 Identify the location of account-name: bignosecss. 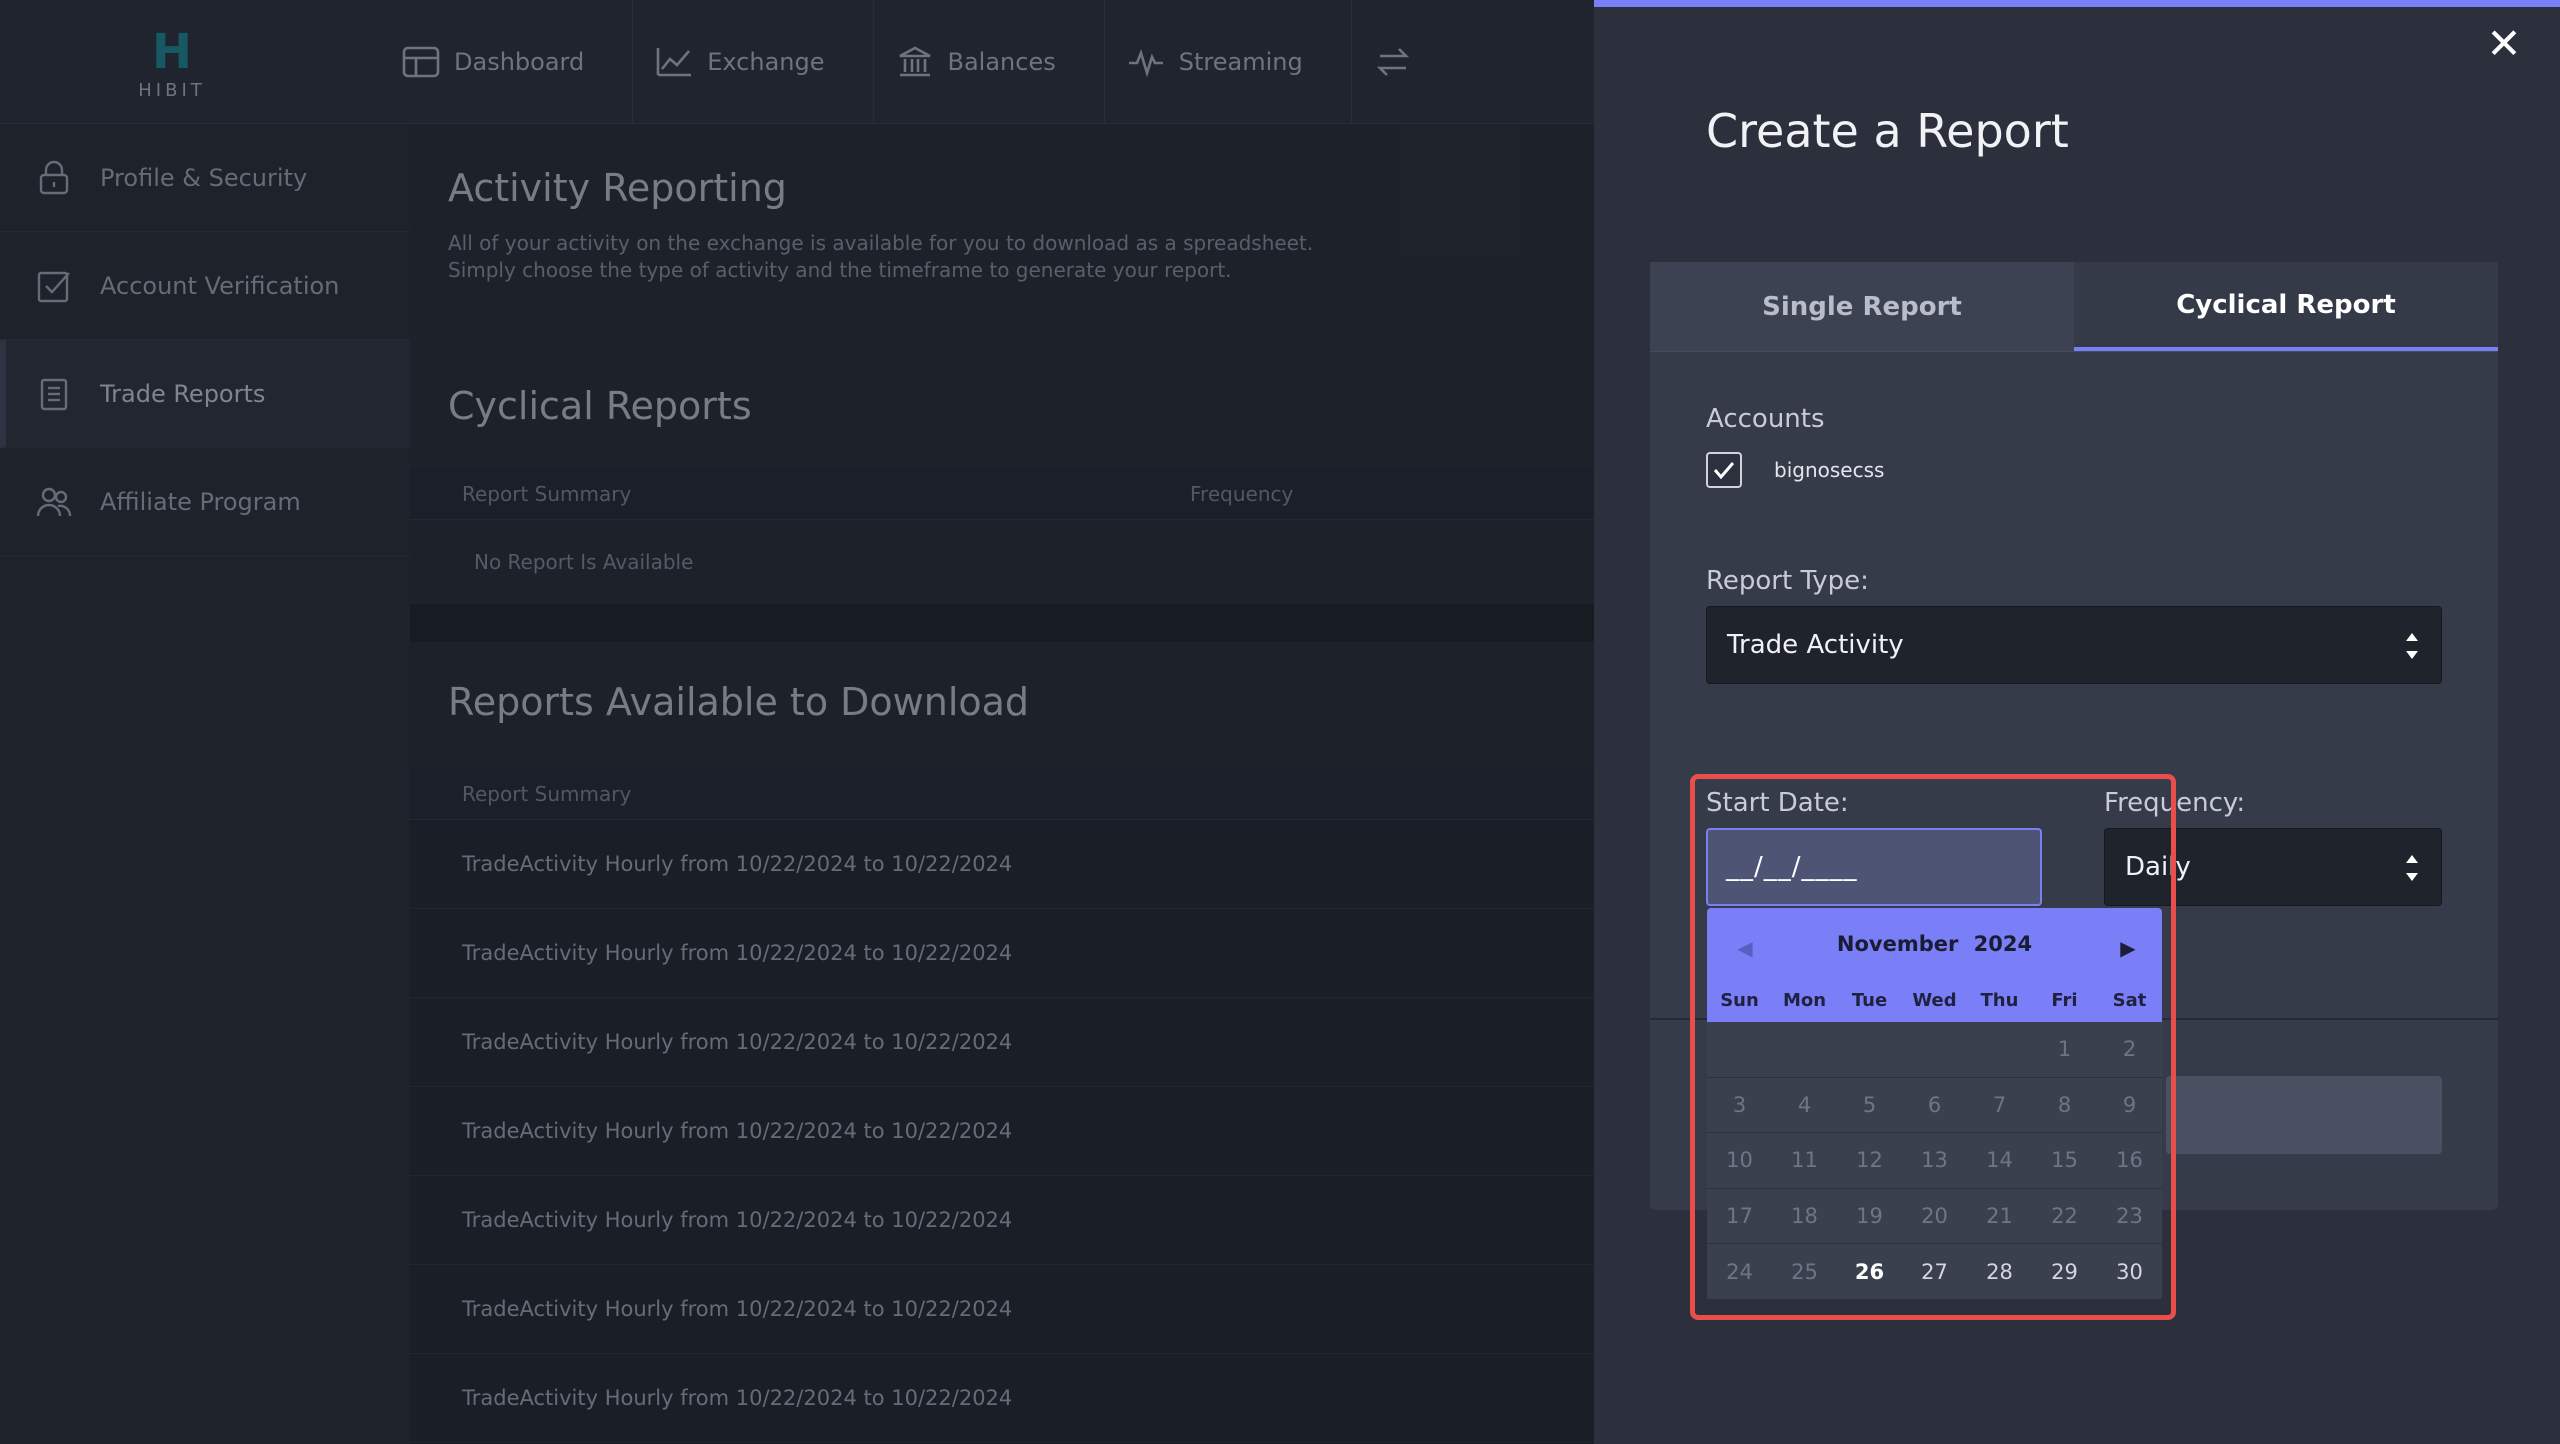
(1829, 470).